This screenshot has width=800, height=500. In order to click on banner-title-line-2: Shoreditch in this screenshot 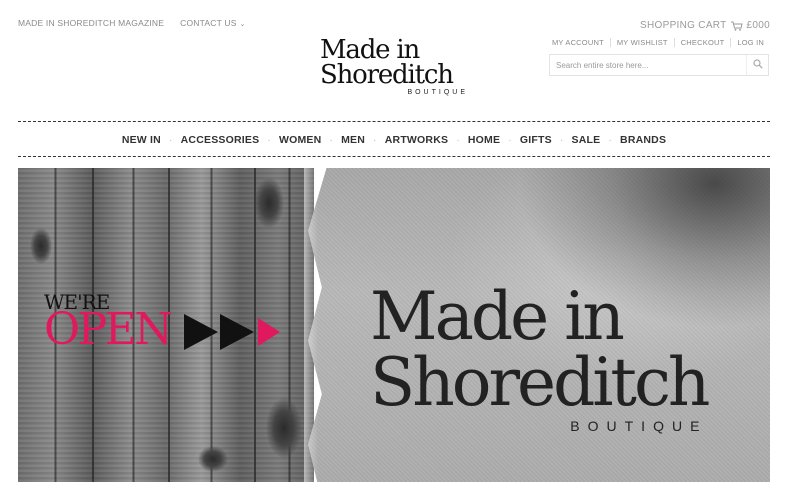, I will do `click(540, 382)`.